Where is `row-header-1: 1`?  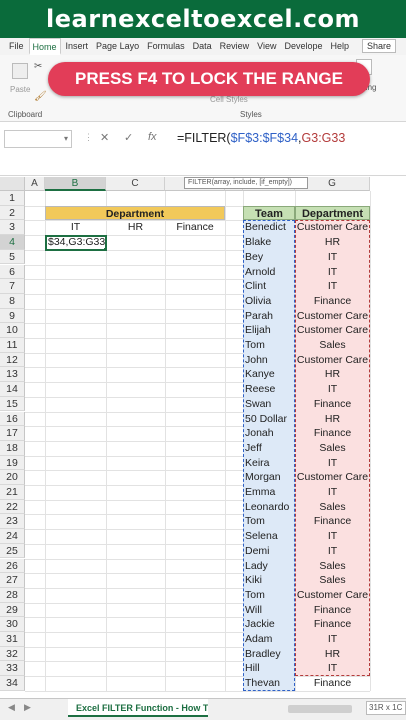 row-header-1: 1 is located at coordinates (12, 198).